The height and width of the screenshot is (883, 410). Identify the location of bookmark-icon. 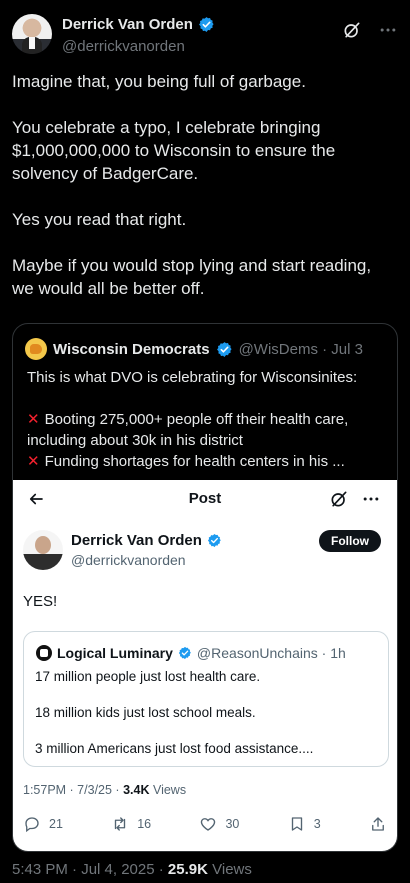
(296, 824).